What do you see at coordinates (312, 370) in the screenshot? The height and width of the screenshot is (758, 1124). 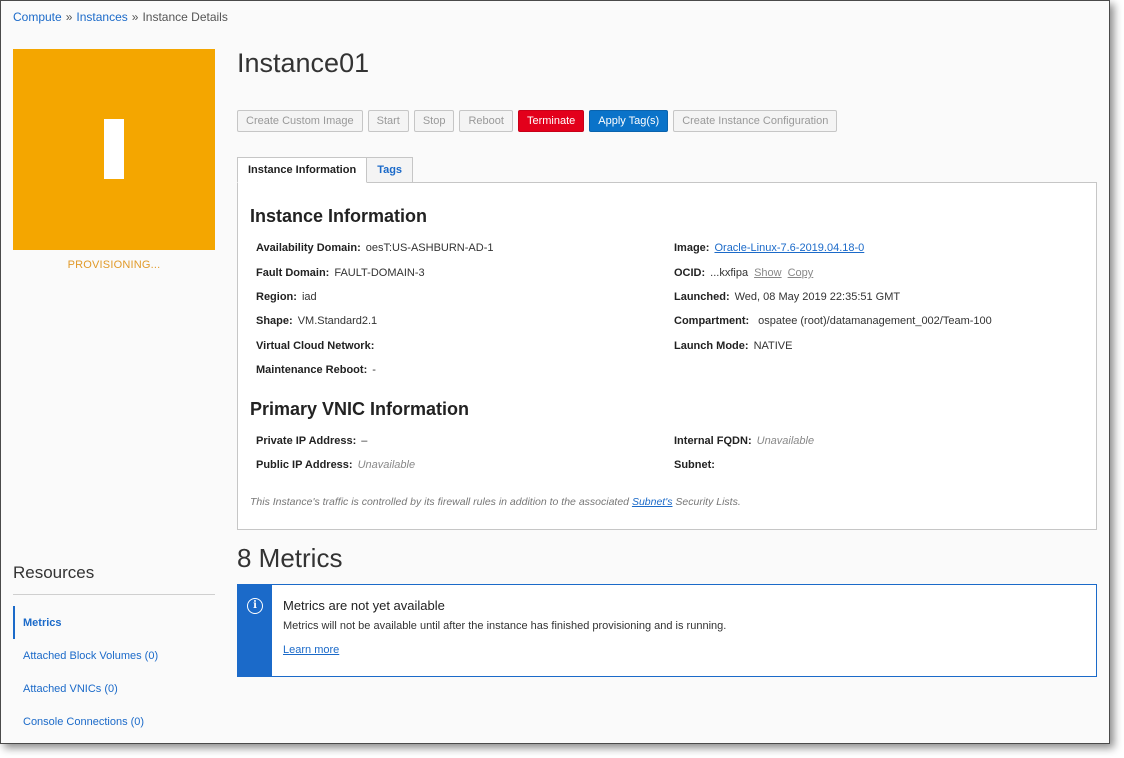 I see `maintenance-reboot-label: Maintenance Reboot:` at bounding box center [312, 370].